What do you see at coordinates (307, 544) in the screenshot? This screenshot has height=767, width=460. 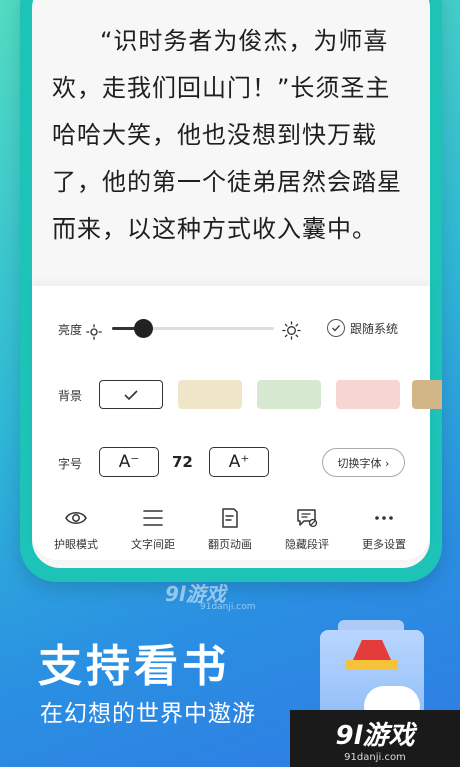 I see `hide-comments-label: 隐藏段评` at bounding box center [307, 544].